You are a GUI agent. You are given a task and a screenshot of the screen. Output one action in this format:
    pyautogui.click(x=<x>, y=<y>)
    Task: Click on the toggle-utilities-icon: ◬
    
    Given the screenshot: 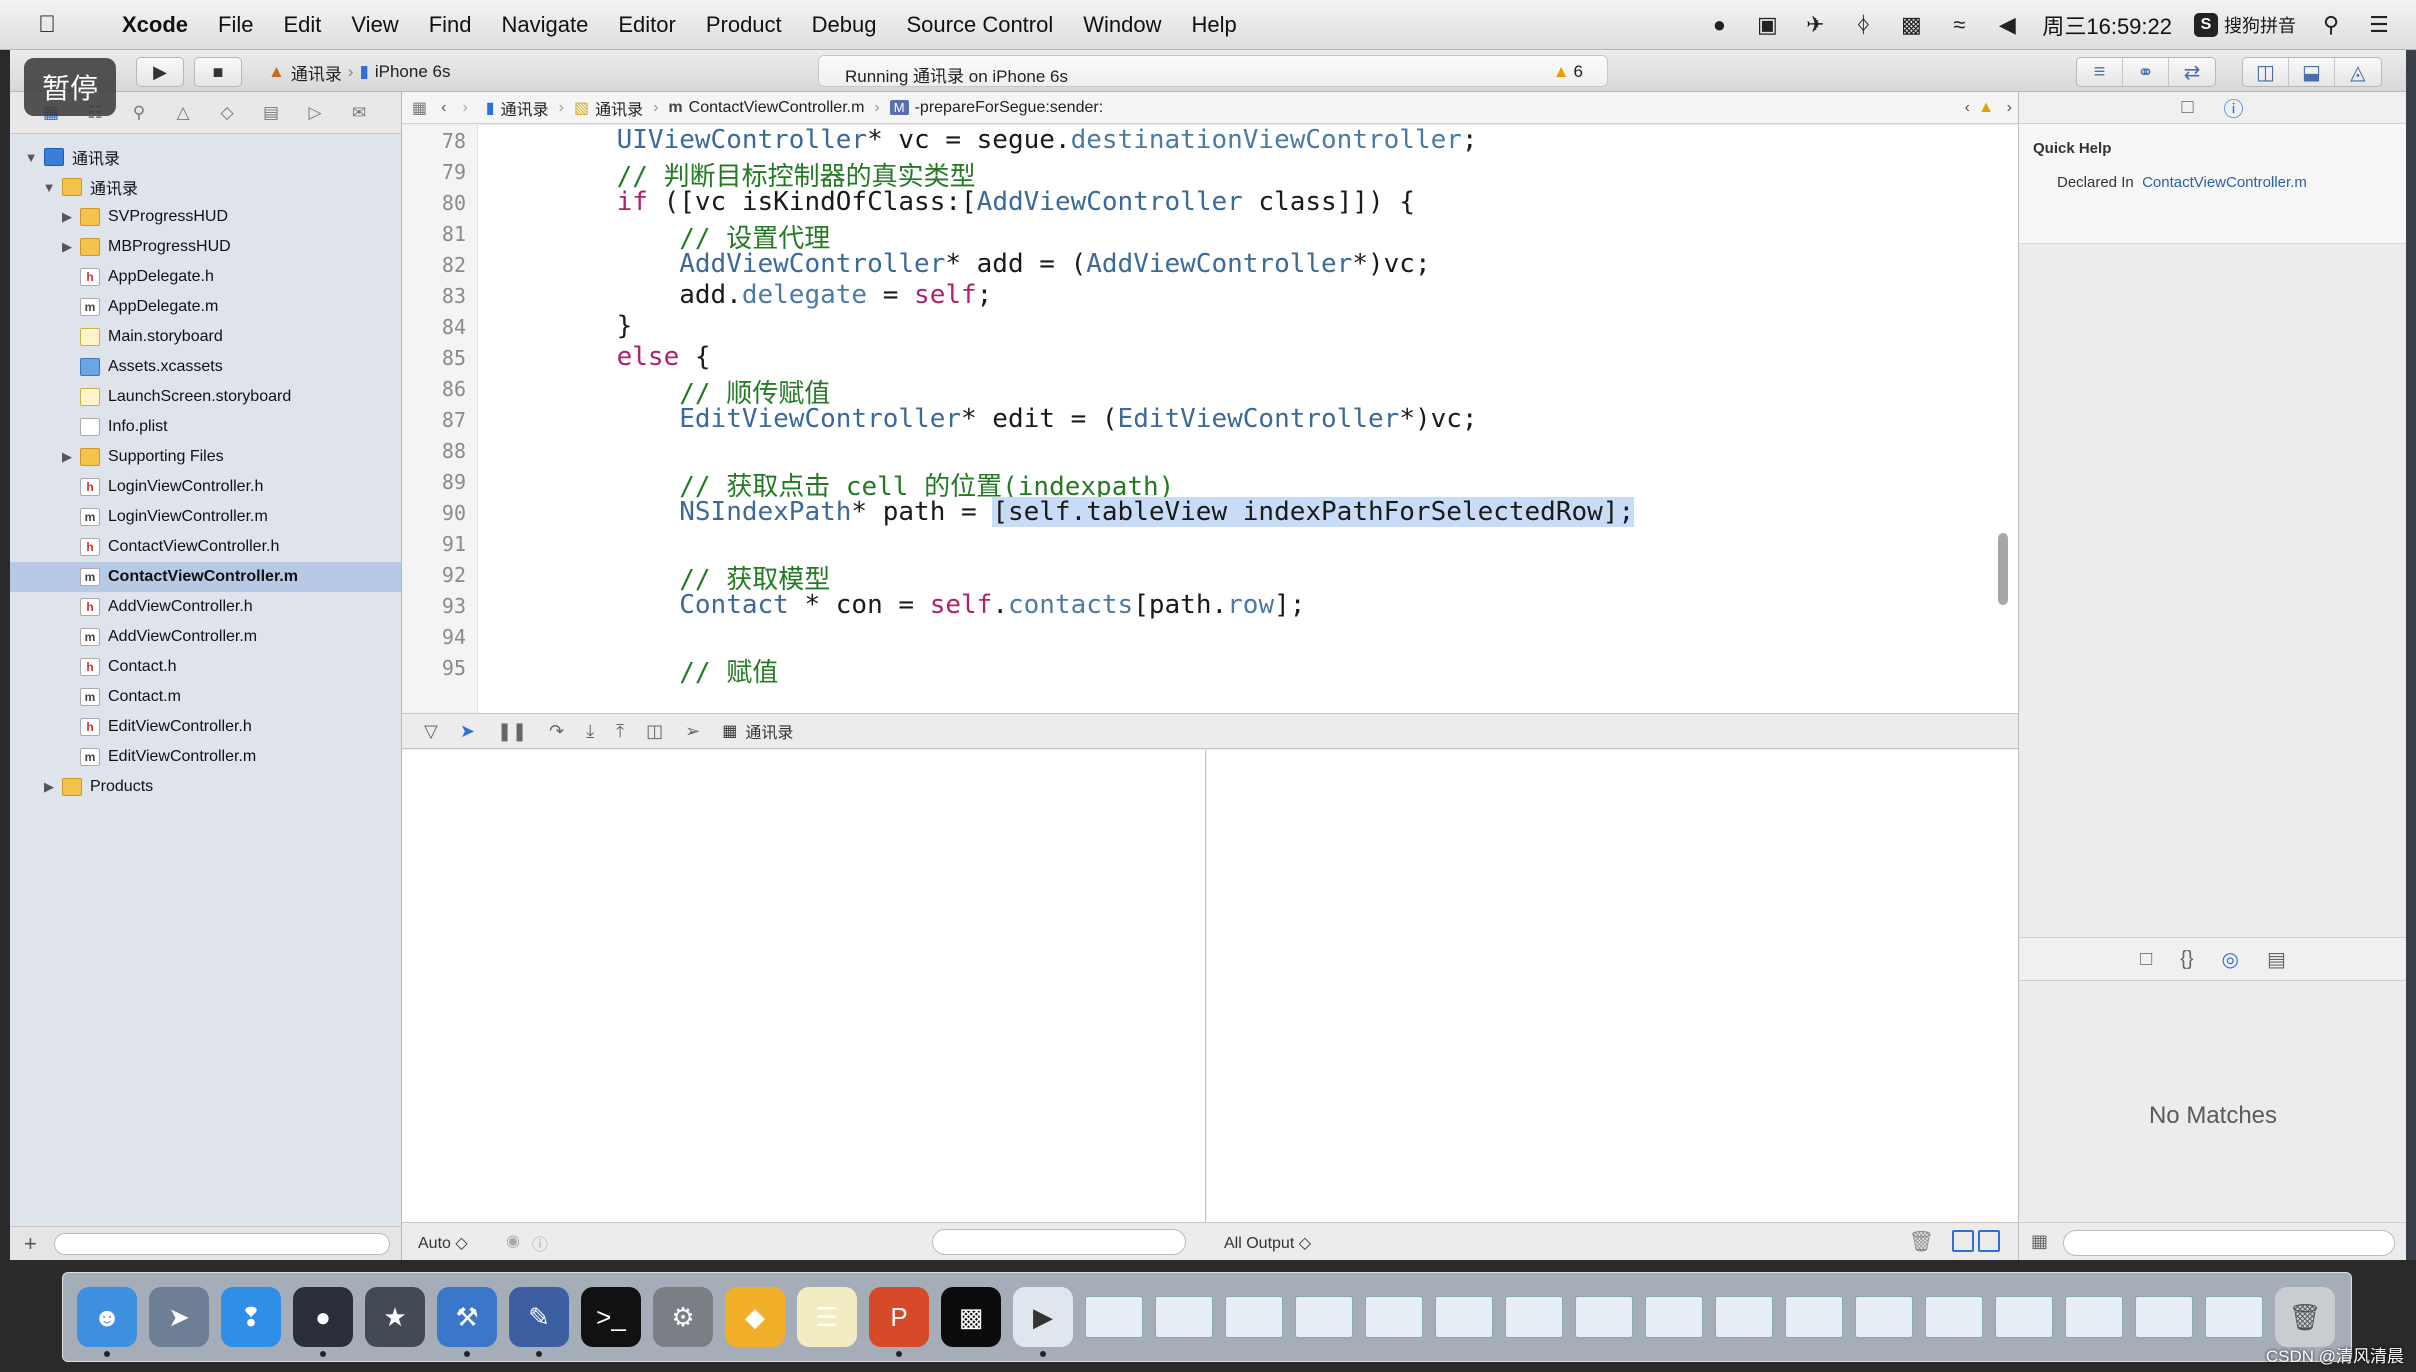 What is the action you would take?
    pyautogui.click(x=2358, y=72)
    